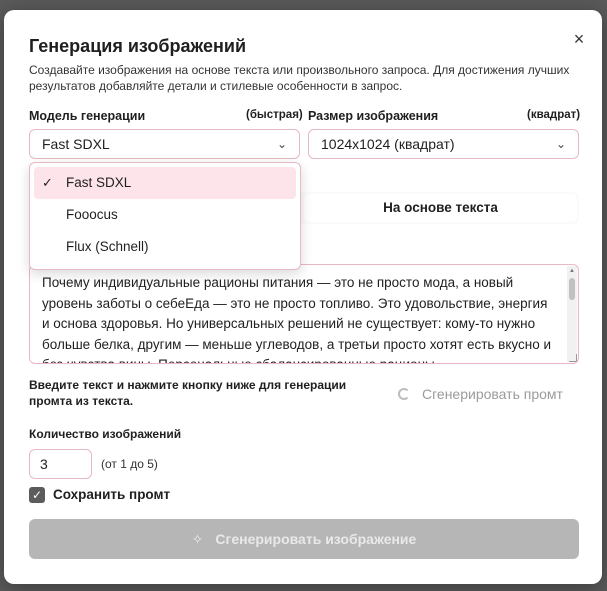  Describe the element at coordinates (47, 182) in the screenshot. I see `check-icon: ✓` at that location.